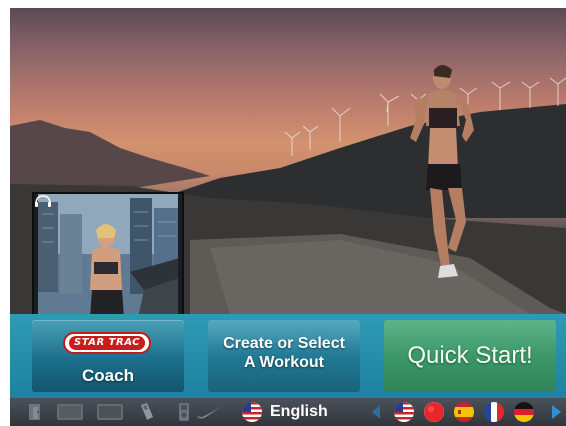 Image resolution: width=566 pixels, height=426 pixels. I want to click on scroll-left-arrow-icon, so click(376, 412).